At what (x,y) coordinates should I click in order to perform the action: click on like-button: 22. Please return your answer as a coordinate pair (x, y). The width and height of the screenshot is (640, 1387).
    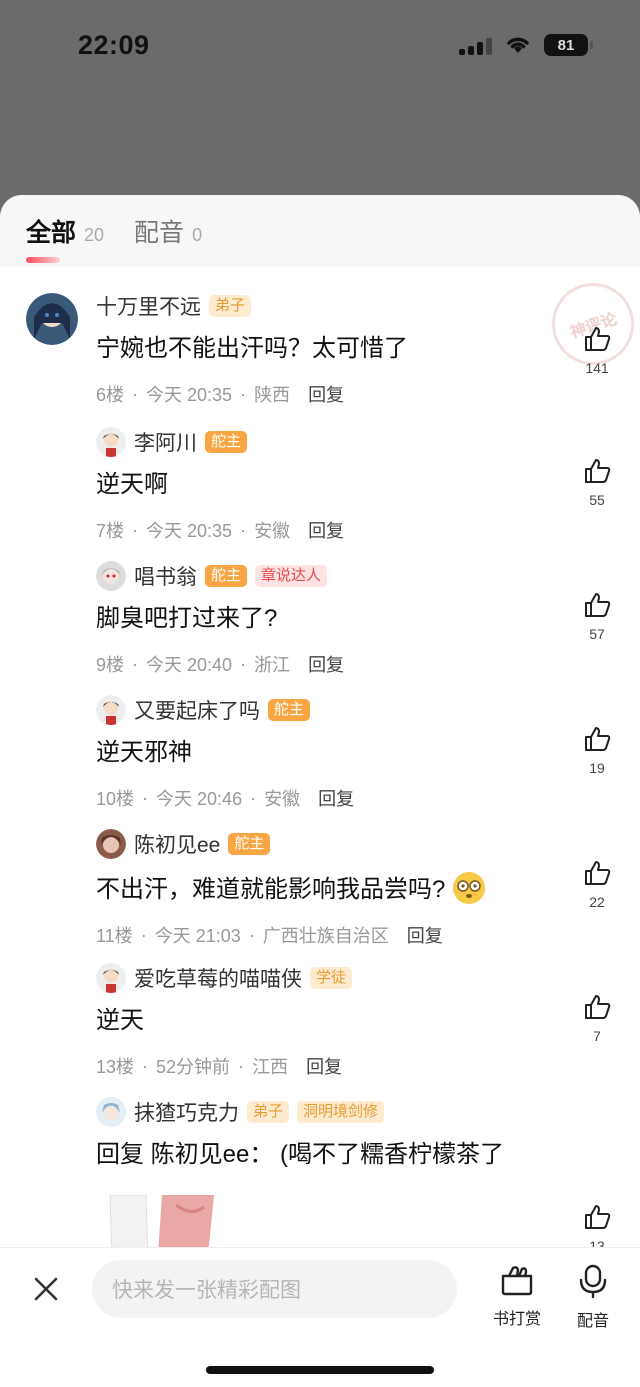
    Looking at the image, I should click on (597, 884).